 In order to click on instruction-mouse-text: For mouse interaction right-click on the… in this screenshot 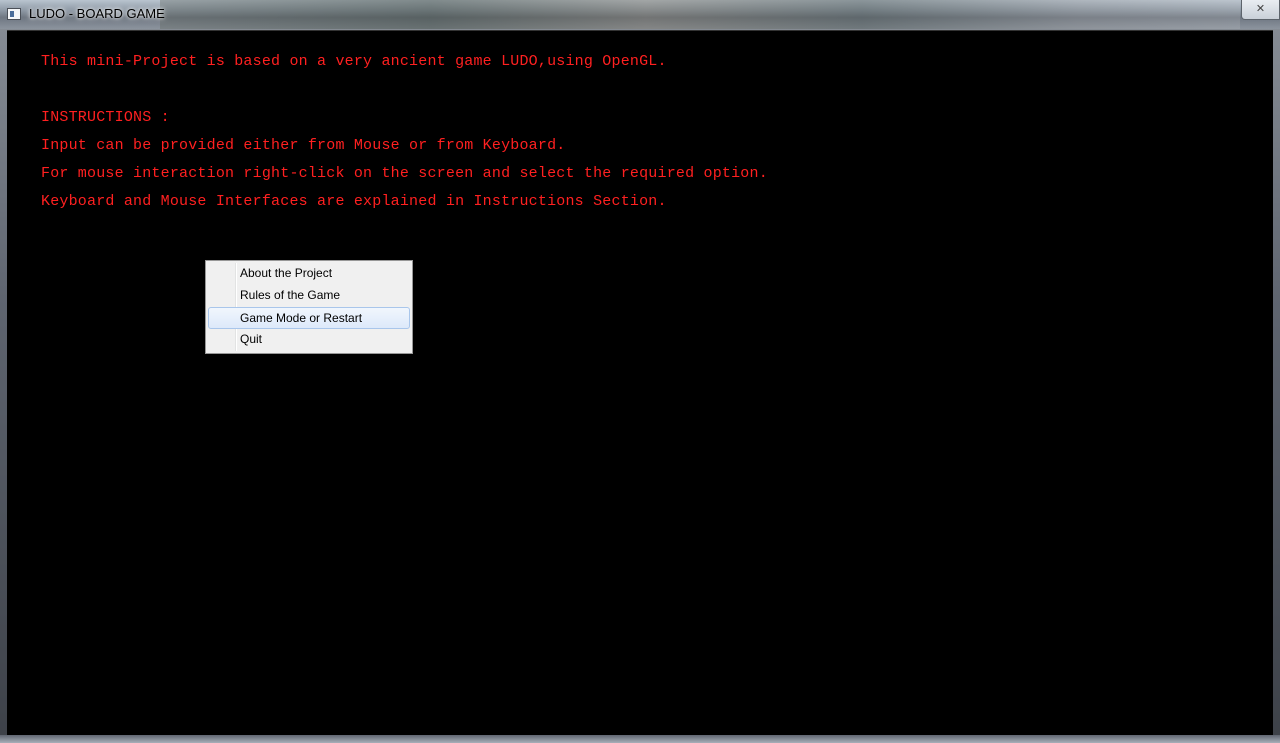, I will do `click(404, 173)`.